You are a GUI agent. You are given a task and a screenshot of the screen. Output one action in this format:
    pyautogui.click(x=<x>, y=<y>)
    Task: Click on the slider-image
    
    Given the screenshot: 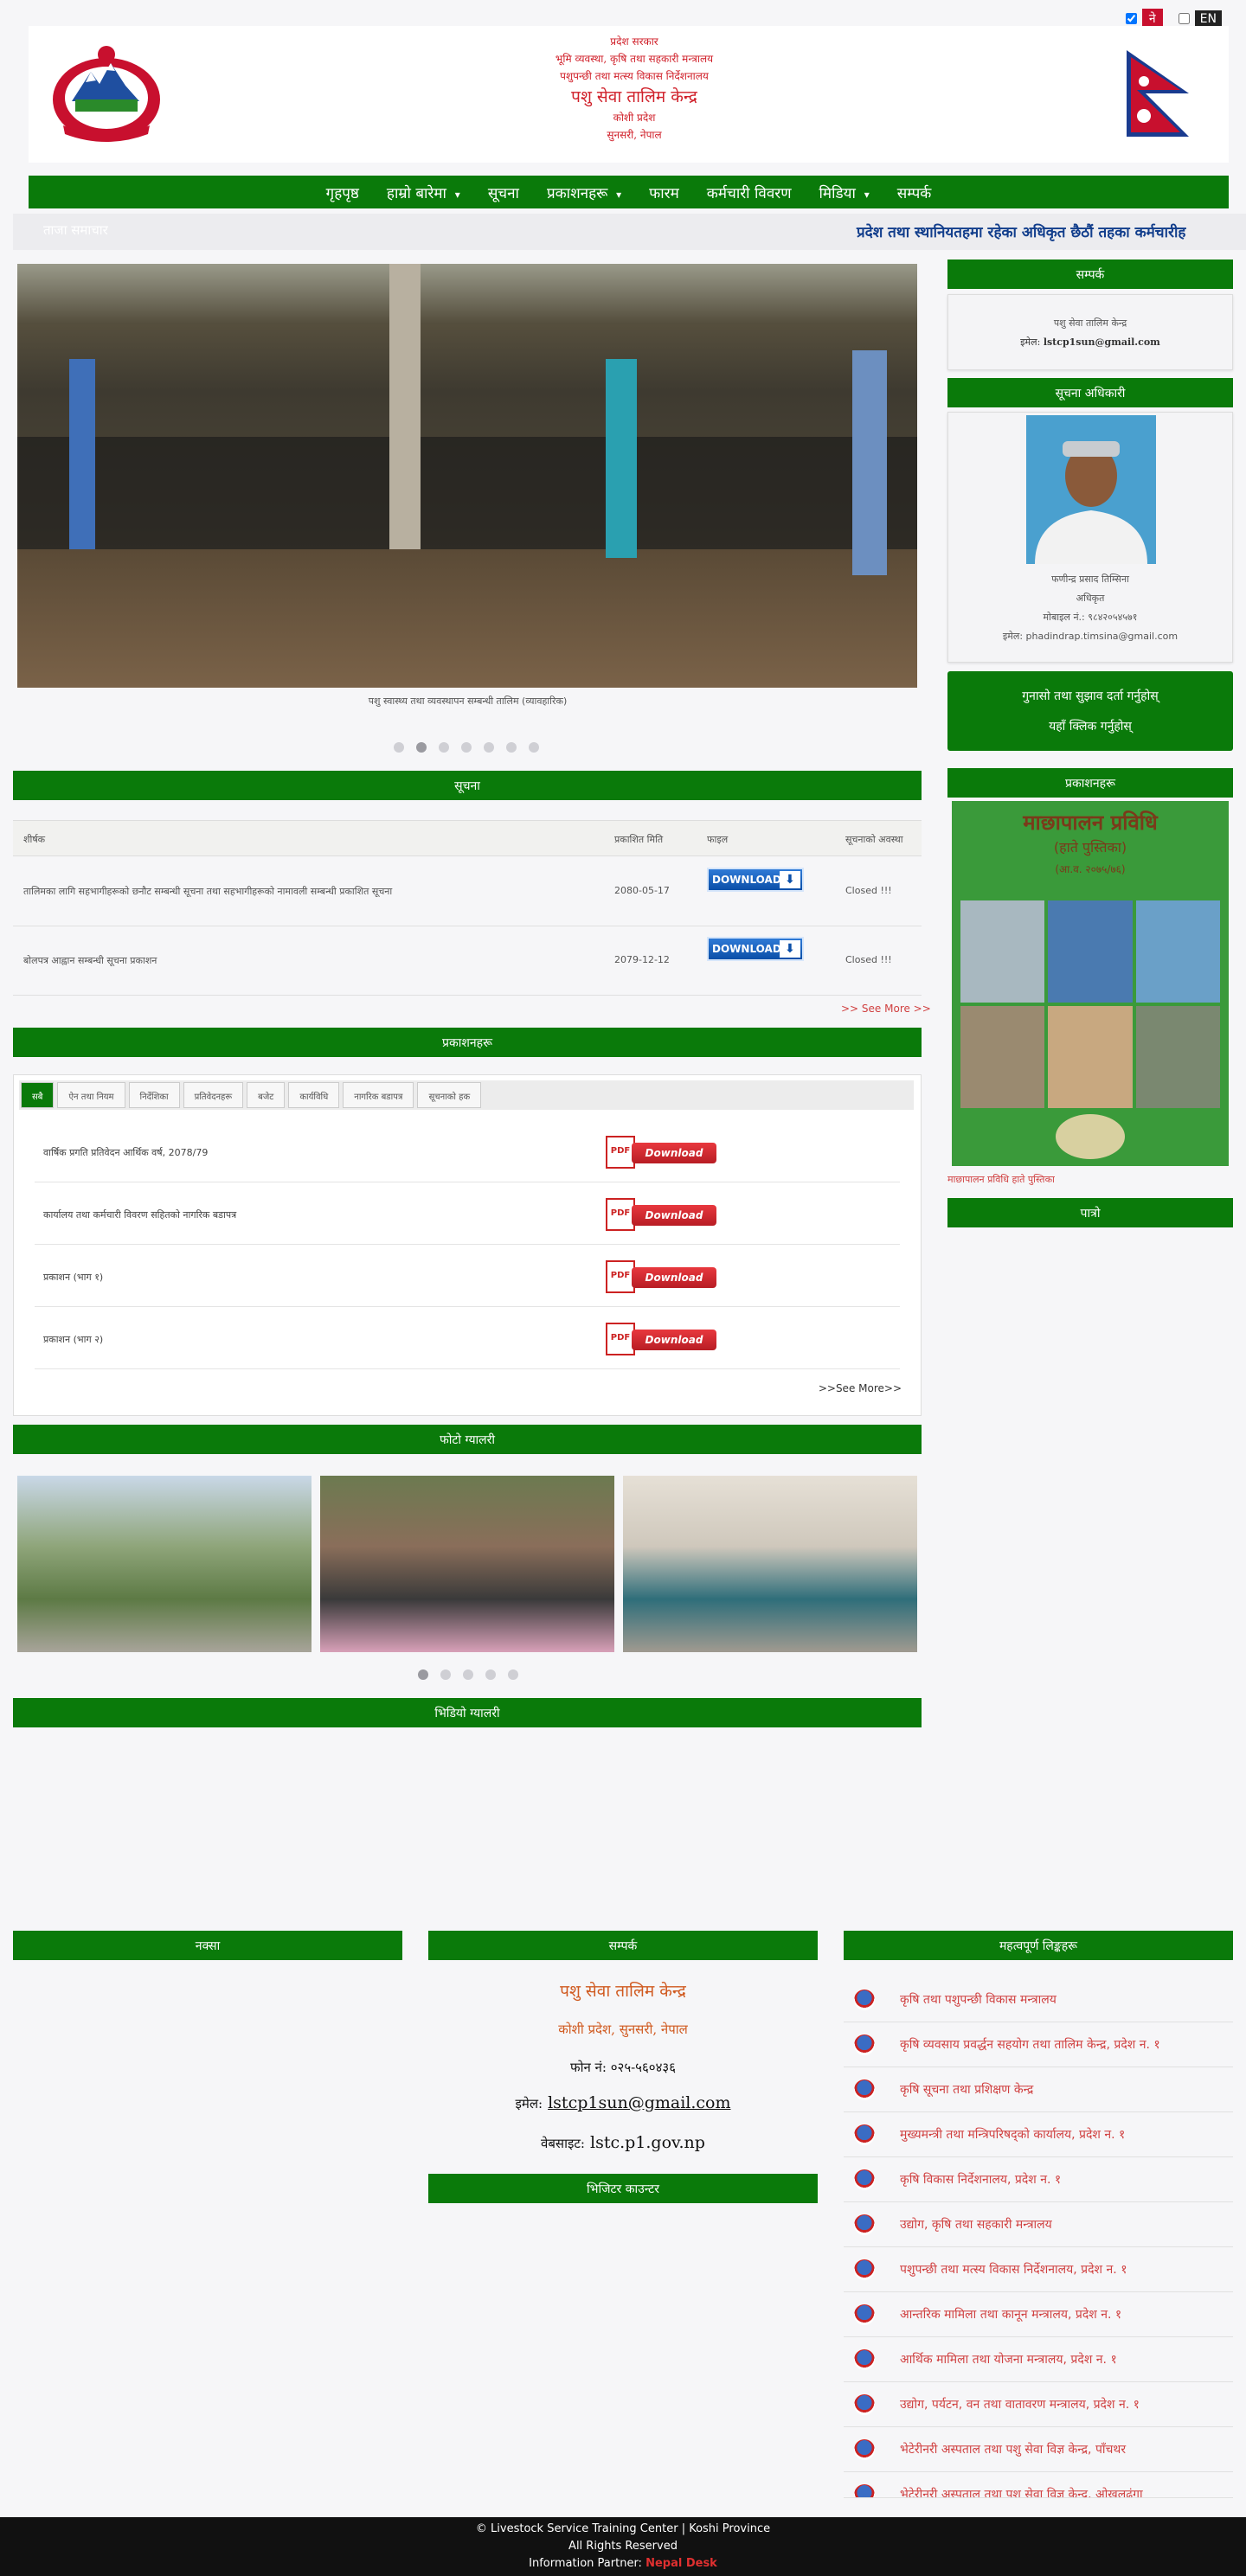 What is the action you would take?
    pyautogui.click(x=467, y=476)
    